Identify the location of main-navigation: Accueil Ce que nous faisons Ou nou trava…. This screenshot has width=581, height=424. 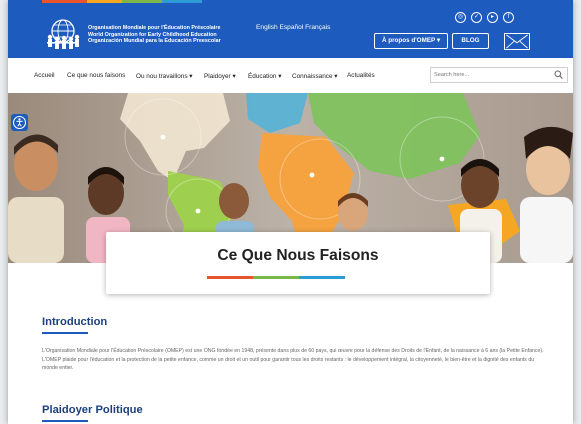
(290, 76).